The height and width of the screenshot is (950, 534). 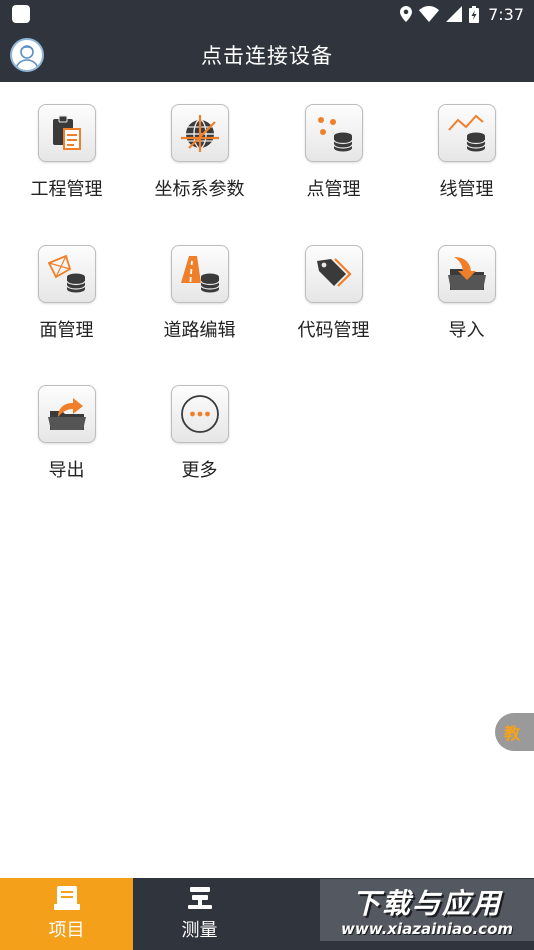 What do you see at coordinates (406, 14) in the screenshot?
I see `location-icon` at bounding box center [406, 14].